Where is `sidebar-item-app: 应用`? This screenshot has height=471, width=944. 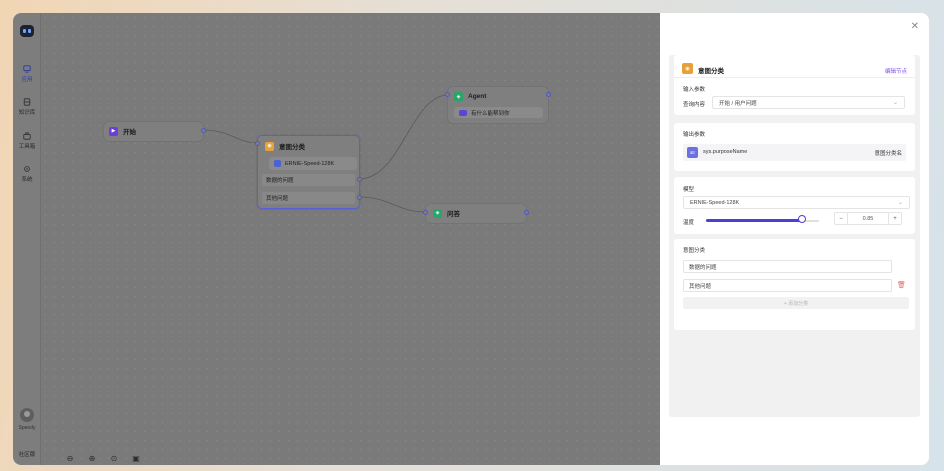
sidebar-item-app: 应用 is located at coordinates (27, 74).